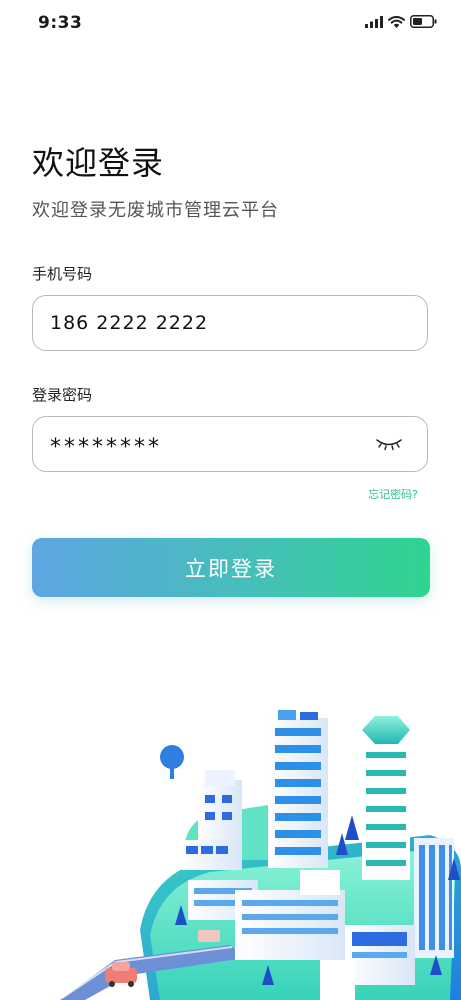 The image size is (461, 1000). What do you see at coordinates (231, 567) in the screenshot?
I see `login-button: 立即登录` at bounding box center [231, 567].